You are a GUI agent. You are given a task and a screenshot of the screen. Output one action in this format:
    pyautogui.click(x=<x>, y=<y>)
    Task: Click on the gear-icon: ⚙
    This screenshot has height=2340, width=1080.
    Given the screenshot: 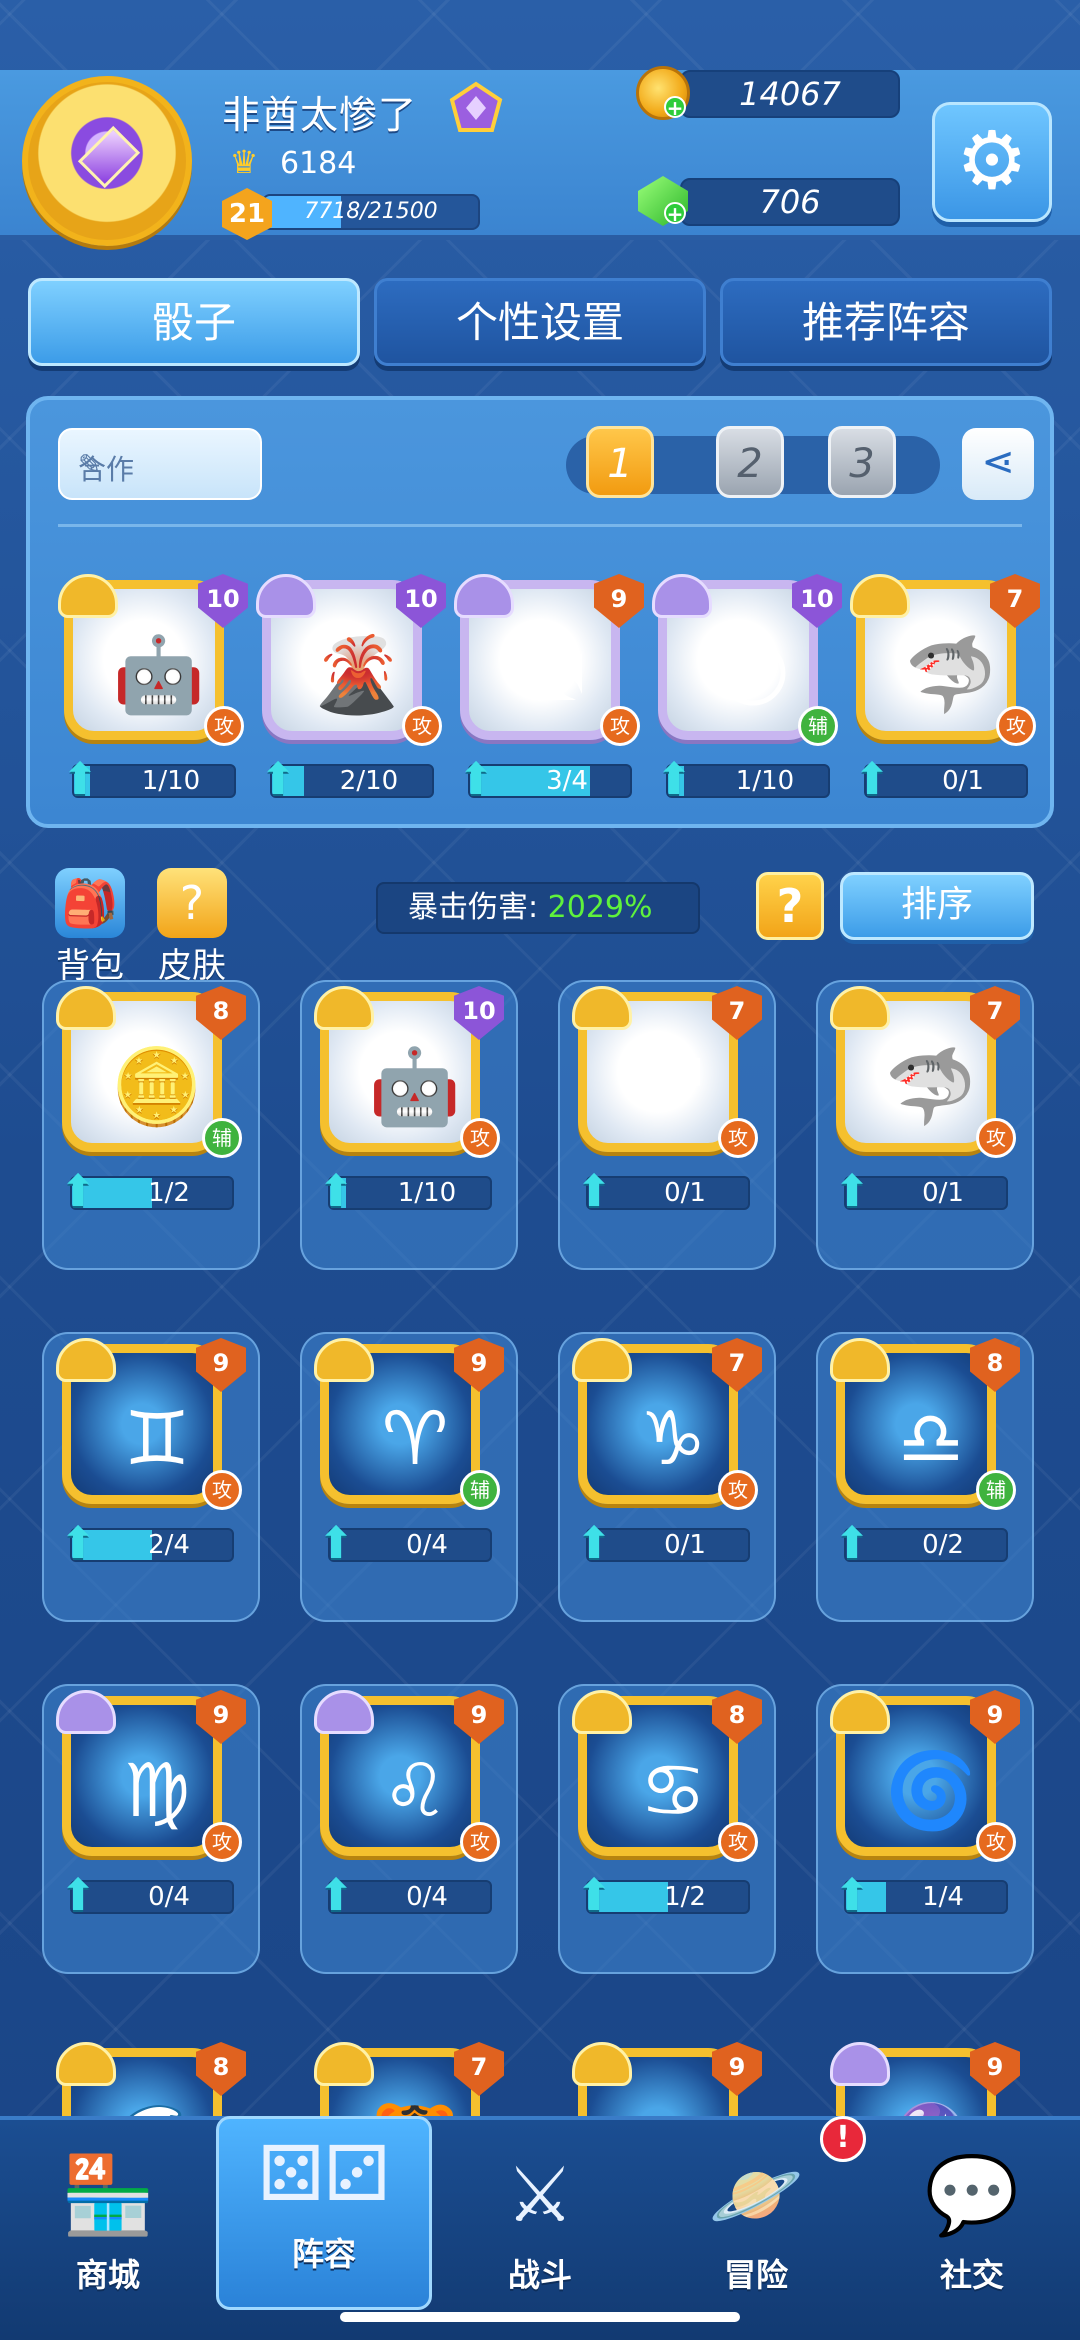 What is the action you would take?
    pyautogui.click(x=992, y=160)
    